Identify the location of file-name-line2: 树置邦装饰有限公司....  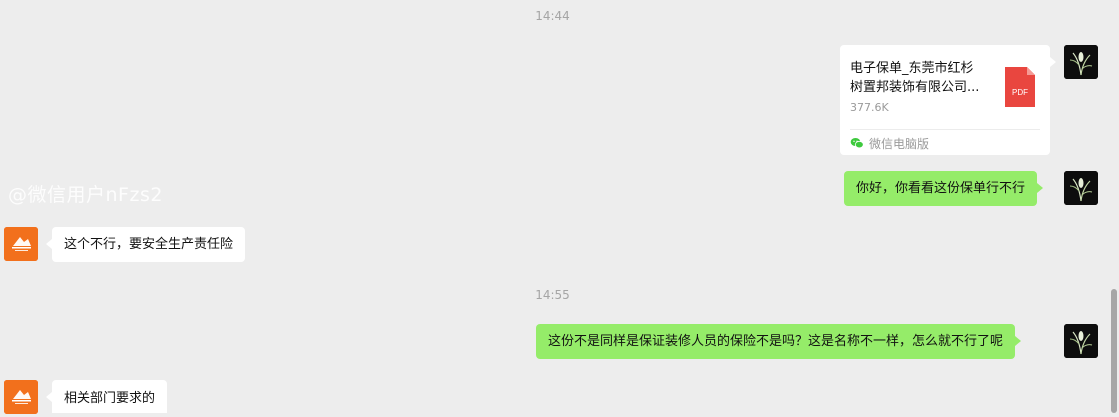
(915, 87).